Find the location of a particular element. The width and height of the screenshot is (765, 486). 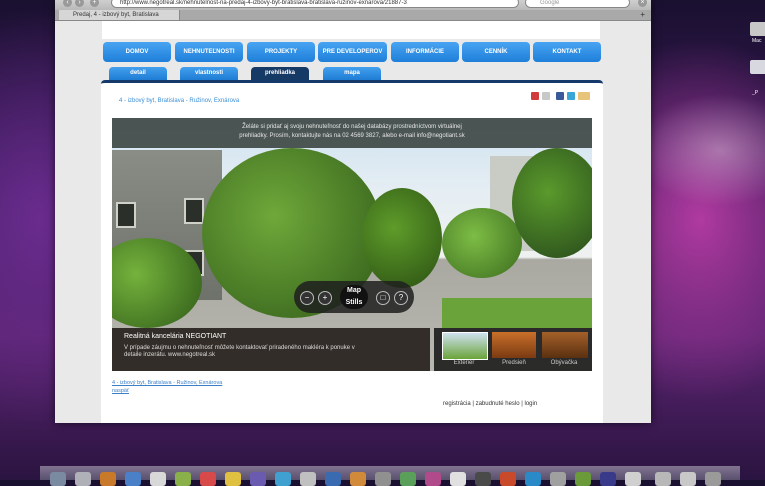

email-icon is located at coordinates (584, 96).